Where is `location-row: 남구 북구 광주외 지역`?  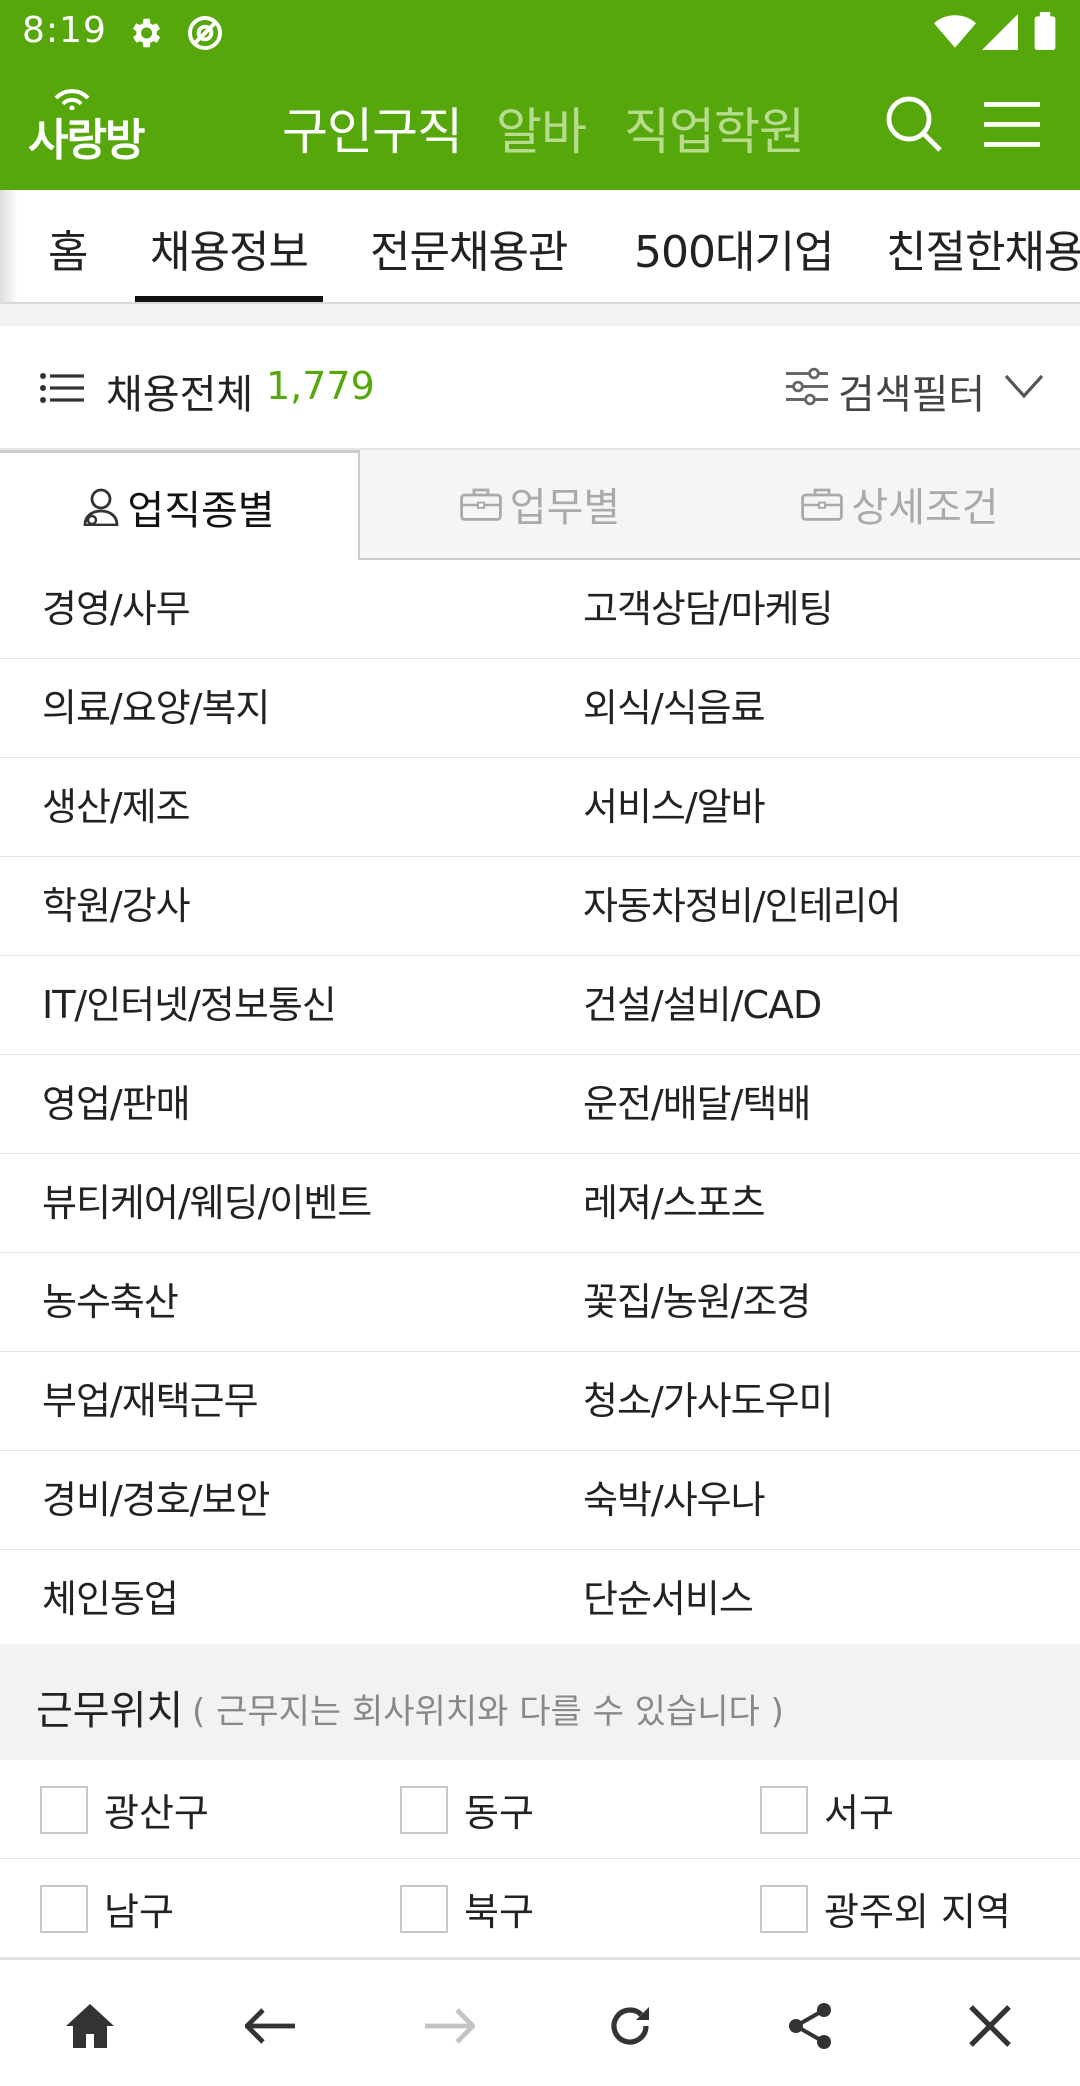
location-row: 남구 북구 광주외 지역 is located at coordinates (540, 1908).